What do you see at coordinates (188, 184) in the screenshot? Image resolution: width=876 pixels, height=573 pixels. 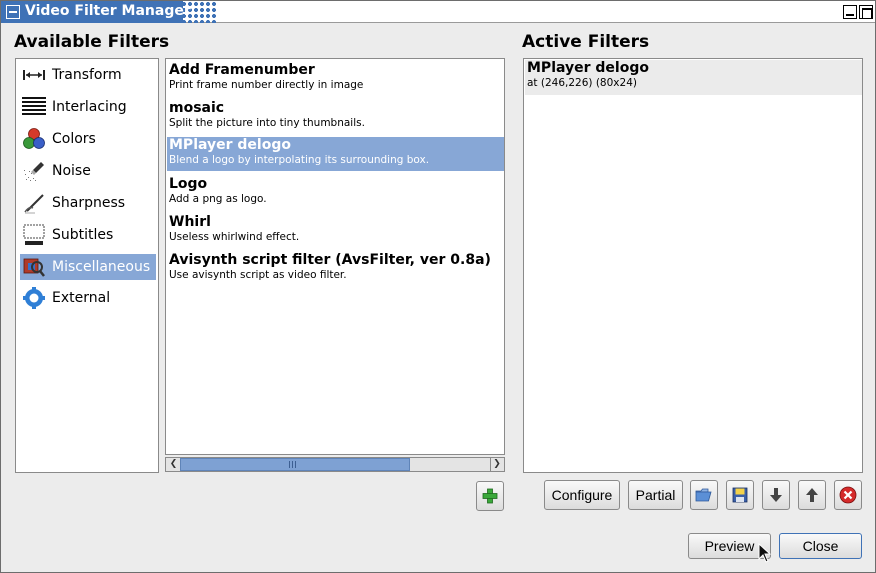 I see `filter-name: Logo` at bounding box center [188, 184].